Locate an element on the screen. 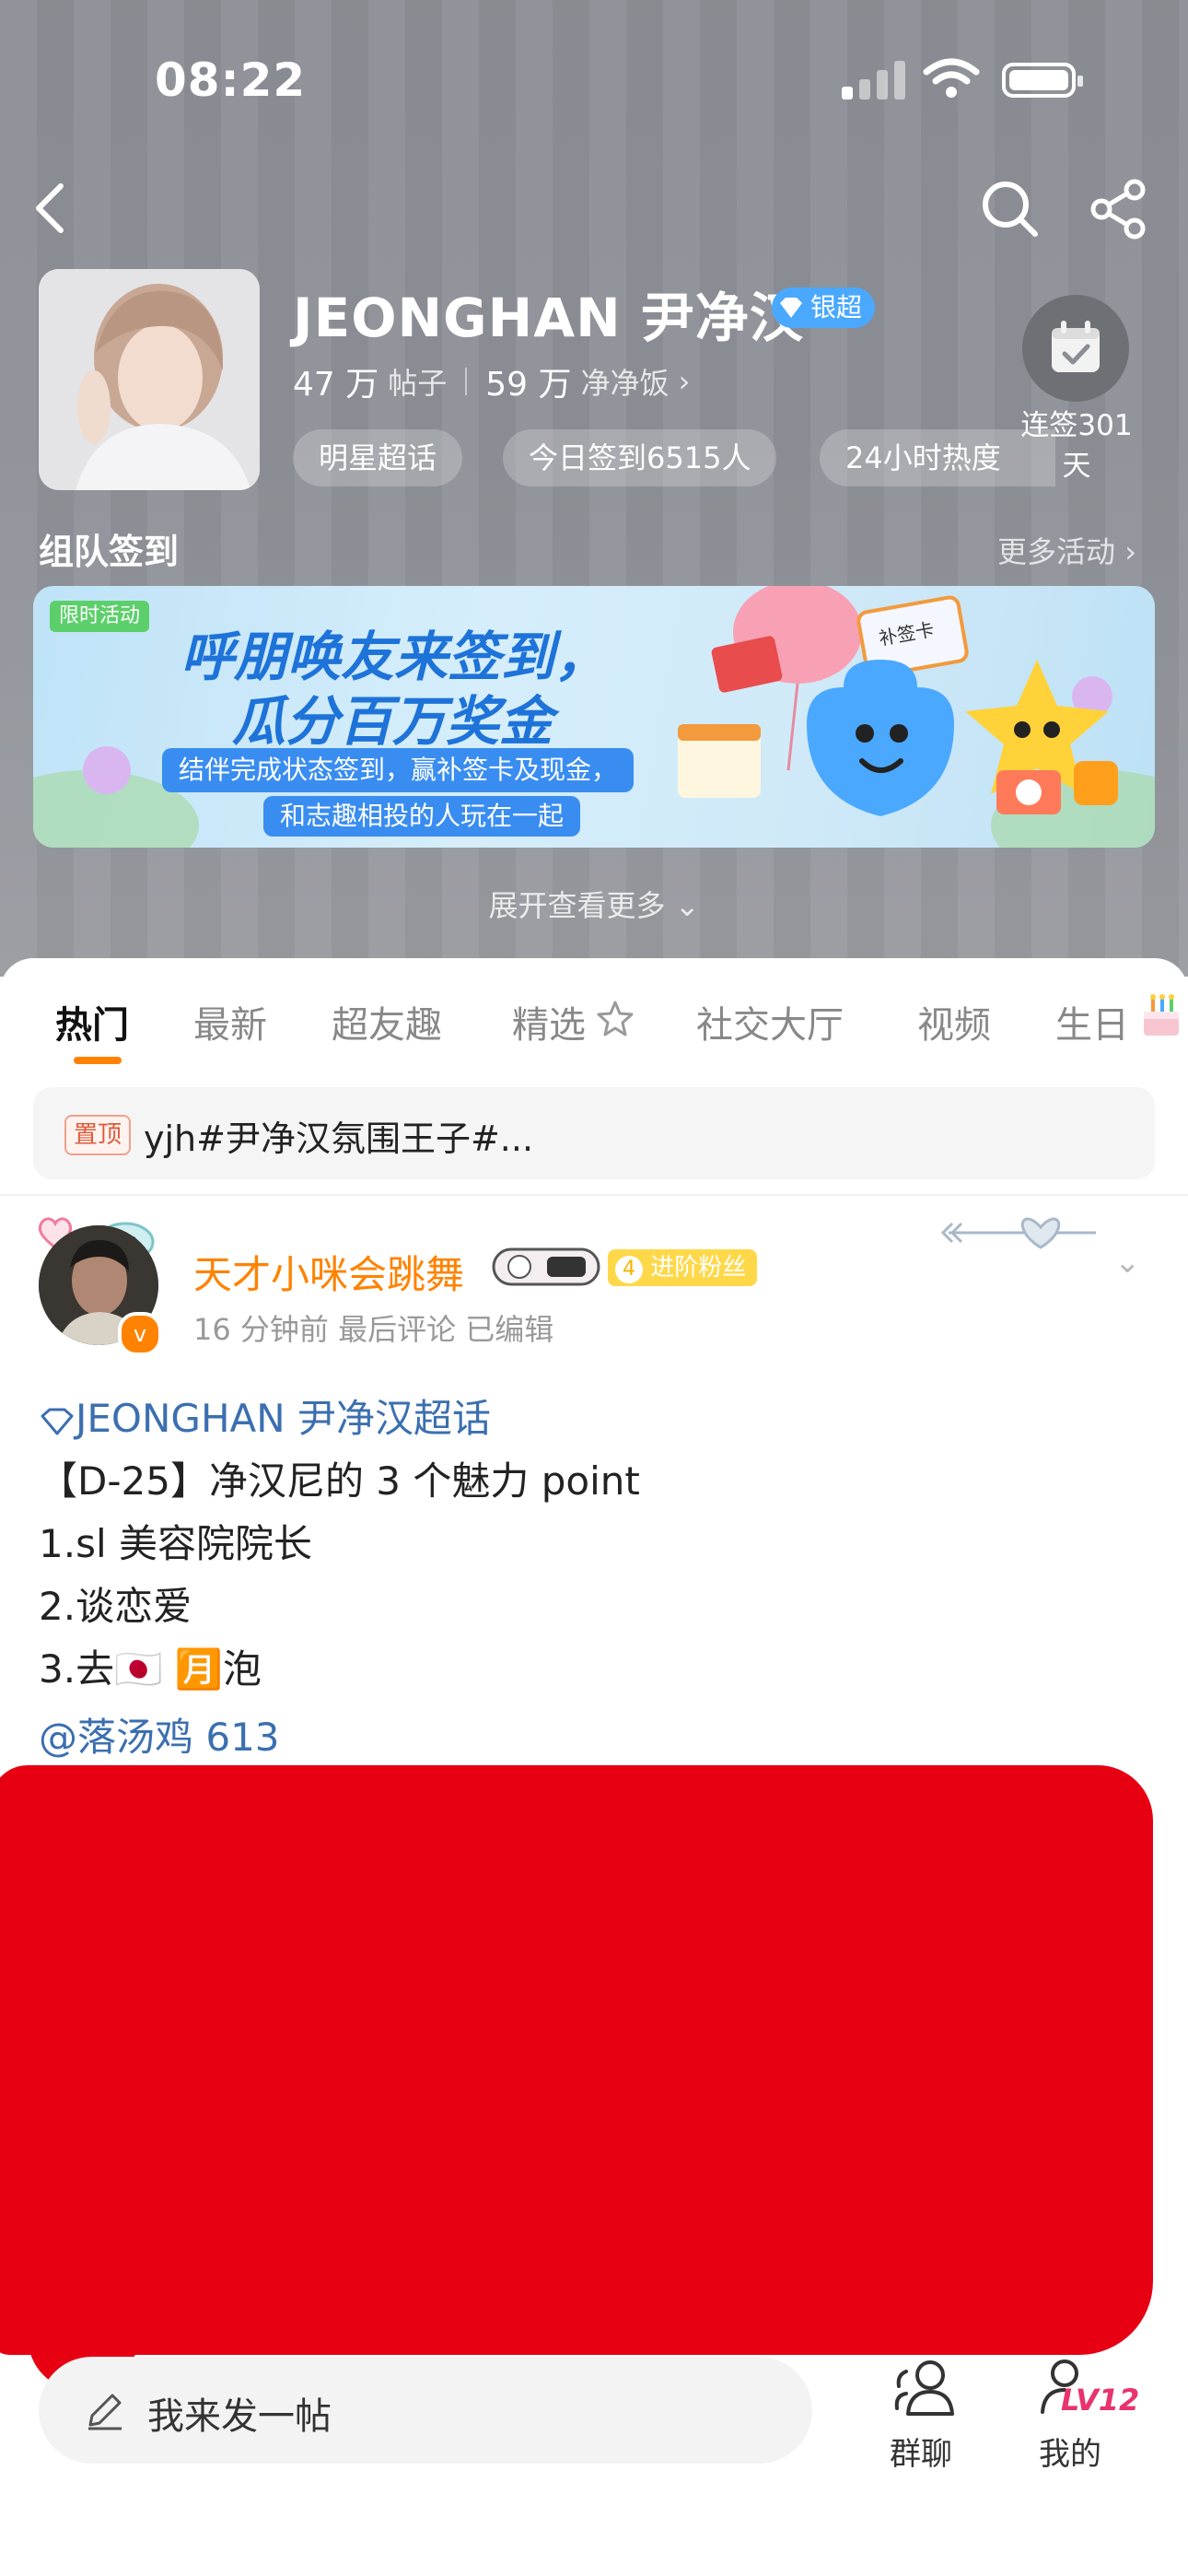 This screenshot has width=1188, height=2576. search-icon is located at coordinates (1010, 209).